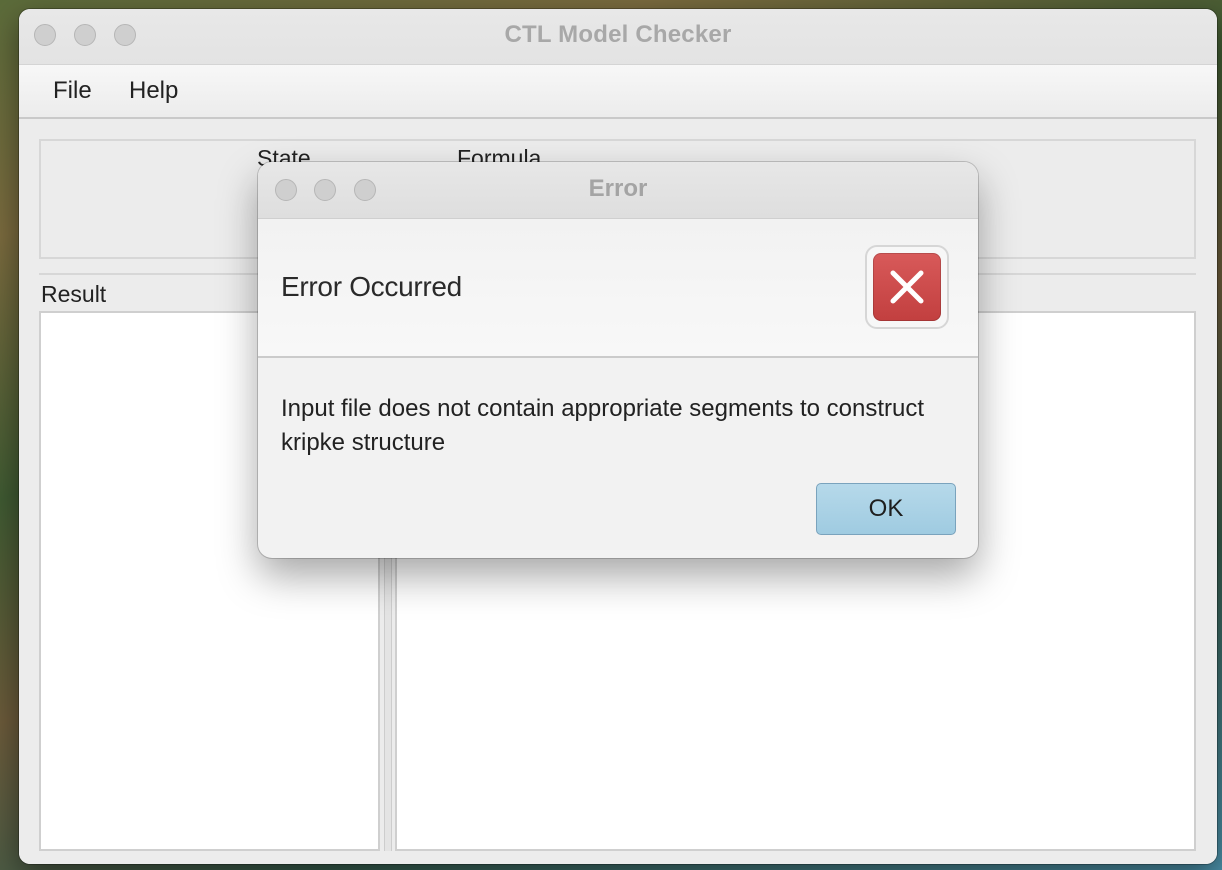 The height and width of the screenshot is (870, 1222). What do you see at coordinates (618, 288) in the screenshot?
I see `dialog-header: Error Occurred` at bounding box center [618, 288].